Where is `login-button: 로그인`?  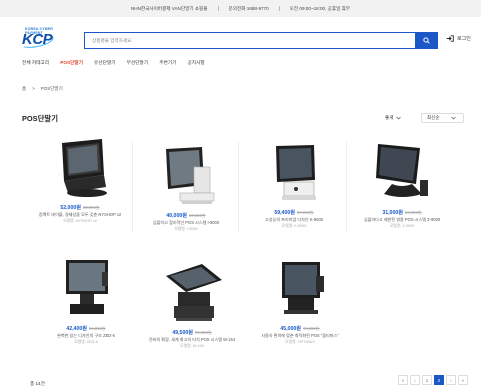 login-button: 로그인 is located at coordinates (458, 38).